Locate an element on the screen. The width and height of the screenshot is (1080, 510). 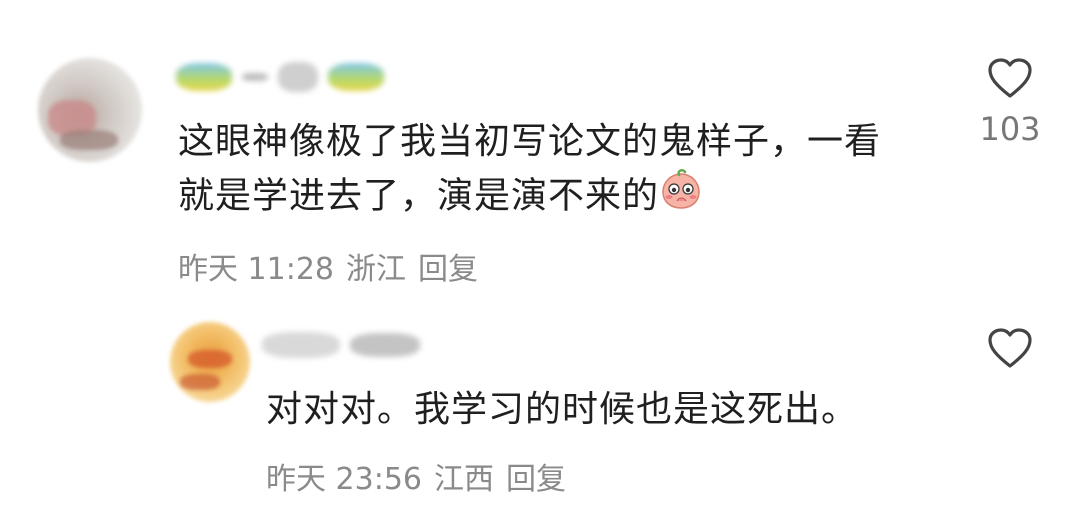
reply-commenter-avatar is located at coordinates (210, 362).